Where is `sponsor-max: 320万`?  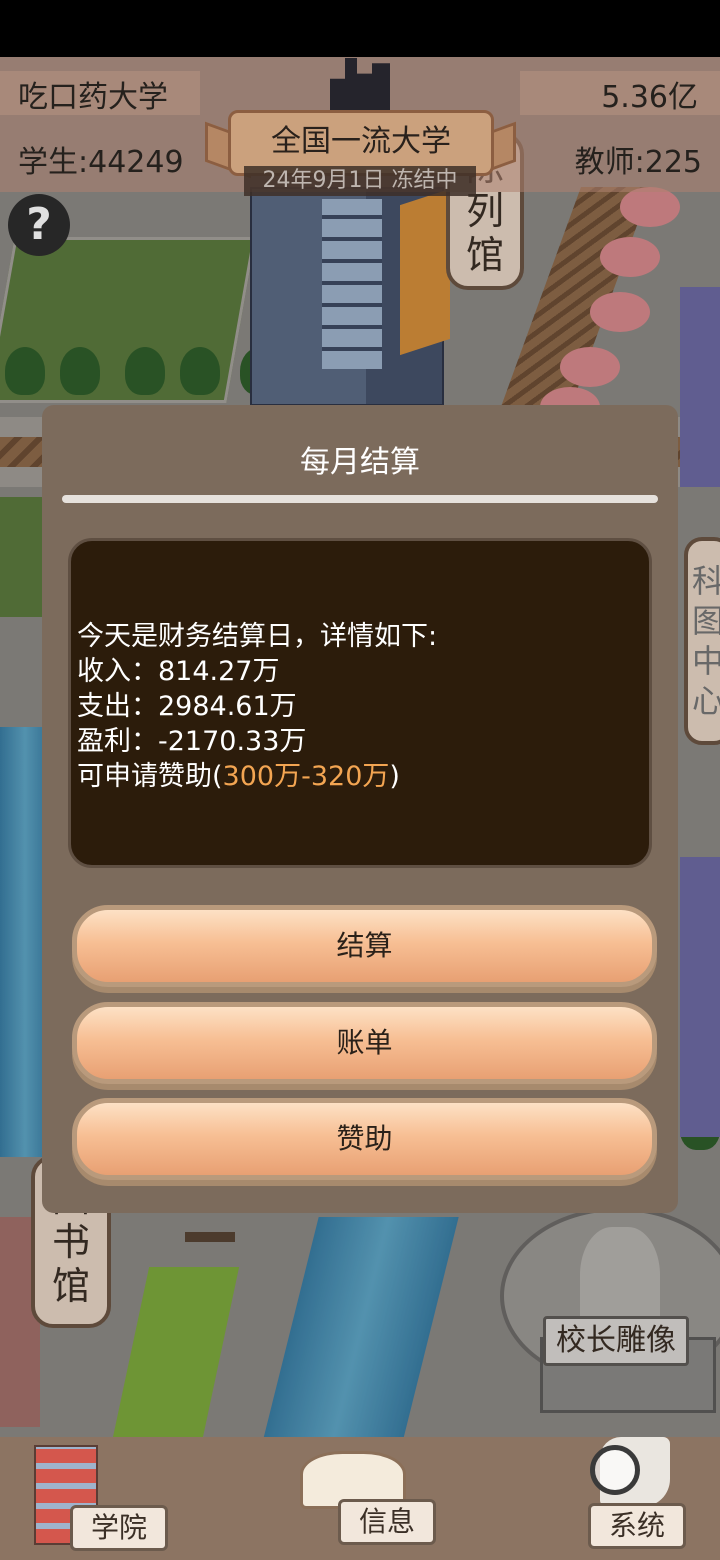
sponsor-max: 320万 is located at coordinates (350, 776).